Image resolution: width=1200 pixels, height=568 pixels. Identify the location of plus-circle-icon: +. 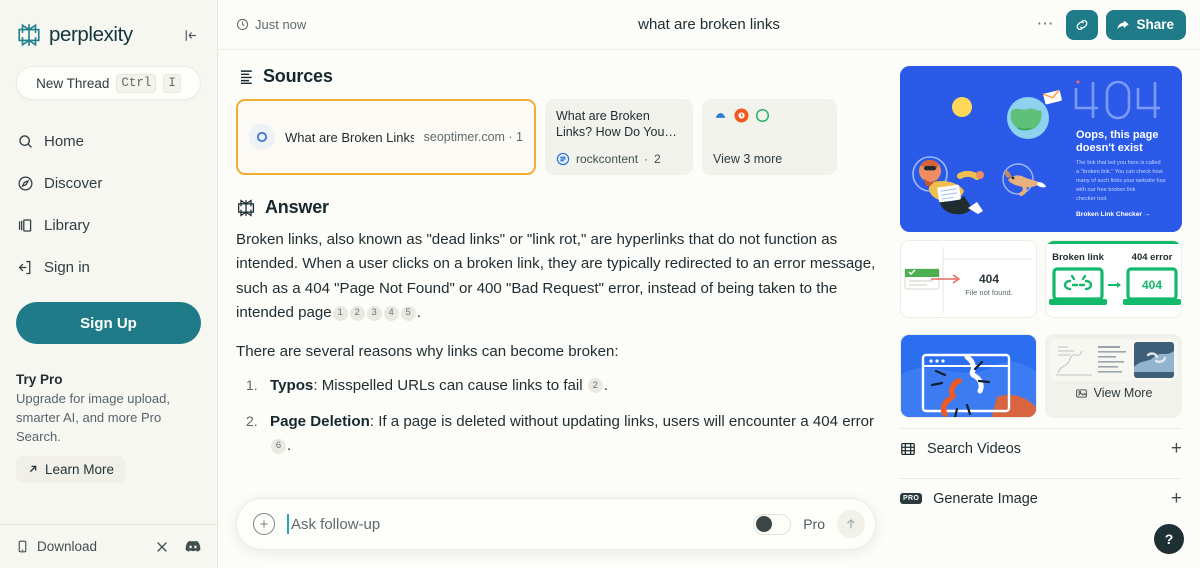
(264, 524).